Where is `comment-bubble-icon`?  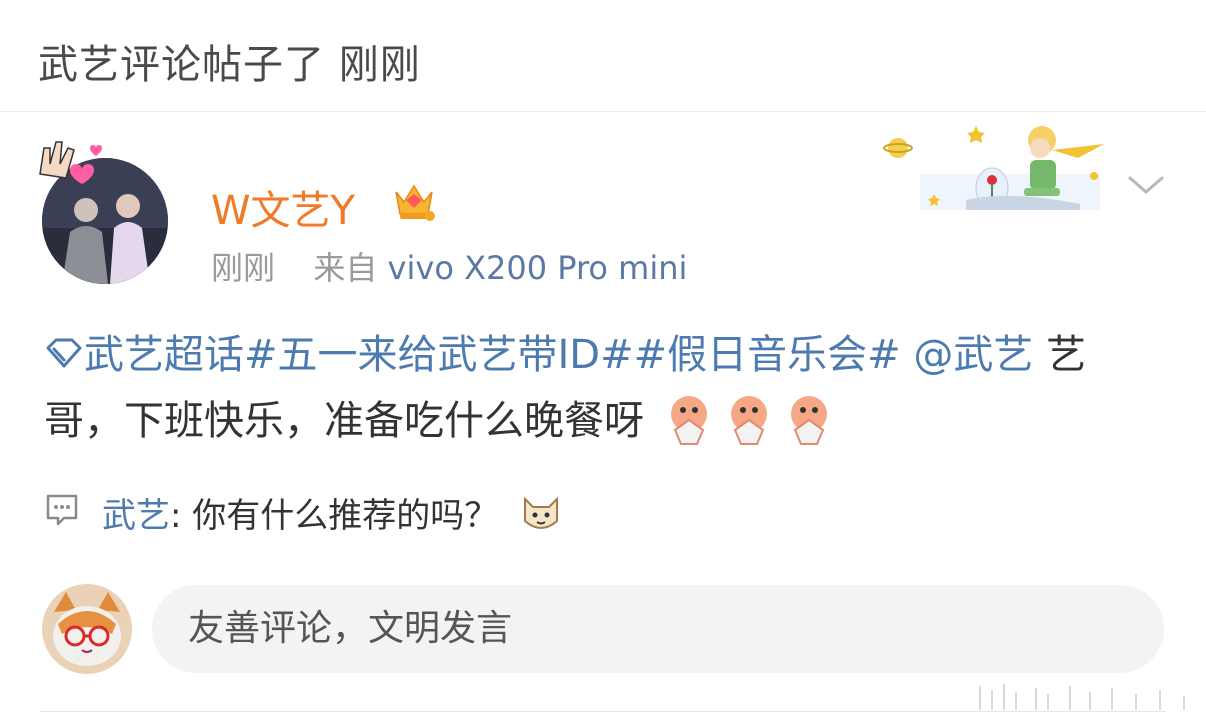 comment-bubble-icon is located at coordinates (62, 510).